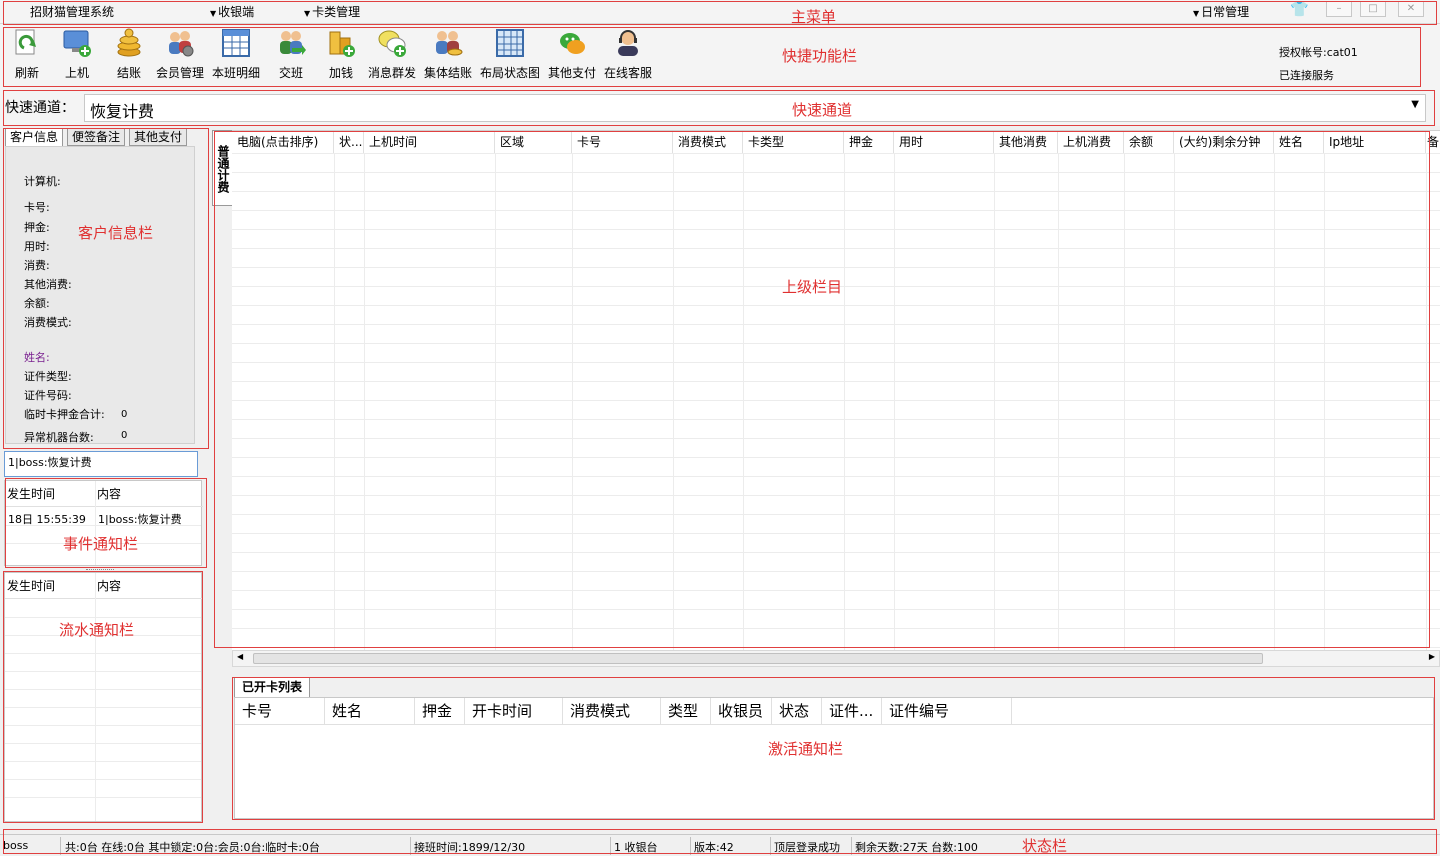  What do you see at coordinates (101, 464) in the screenshot?
I see `event-message-input: 1|boss:恢复计费` at bounding box center [101, 464].